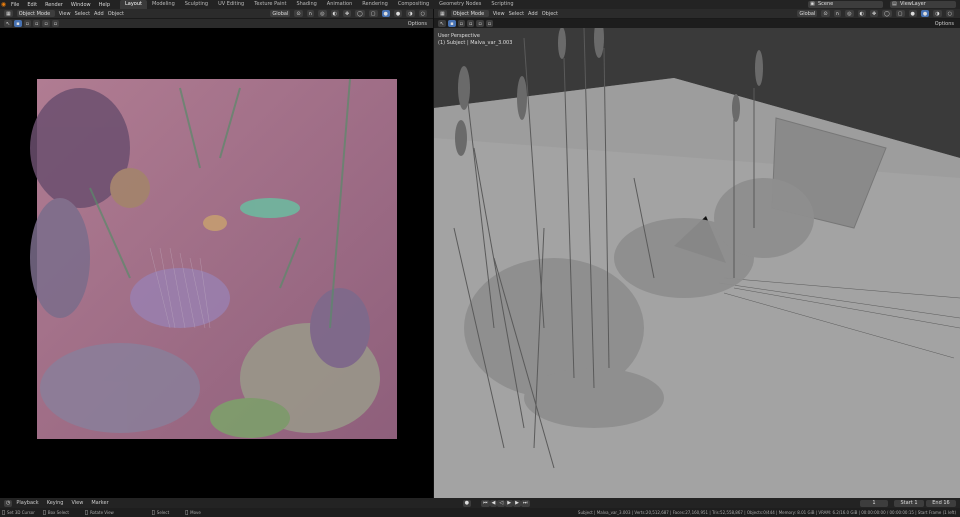 The height and width of the screenshot is (517, 960). I want to click on right-magnet-icon: ∩, so click(837, 13).